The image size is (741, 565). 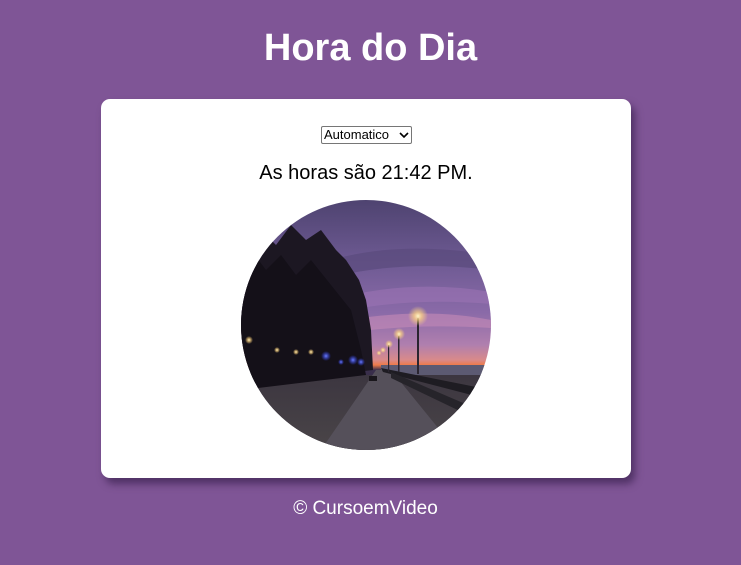 I want to click on mode-select: Automatico, so click(x=366, y=135).